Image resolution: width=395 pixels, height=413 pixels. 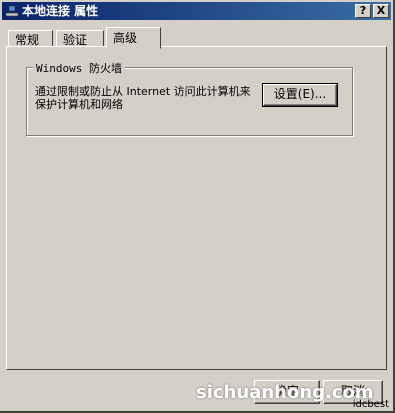 What do you see at coordinates (370, 404) in the screenshot?
I see `corner-label: idcbest` at bounding box center [370, 404].